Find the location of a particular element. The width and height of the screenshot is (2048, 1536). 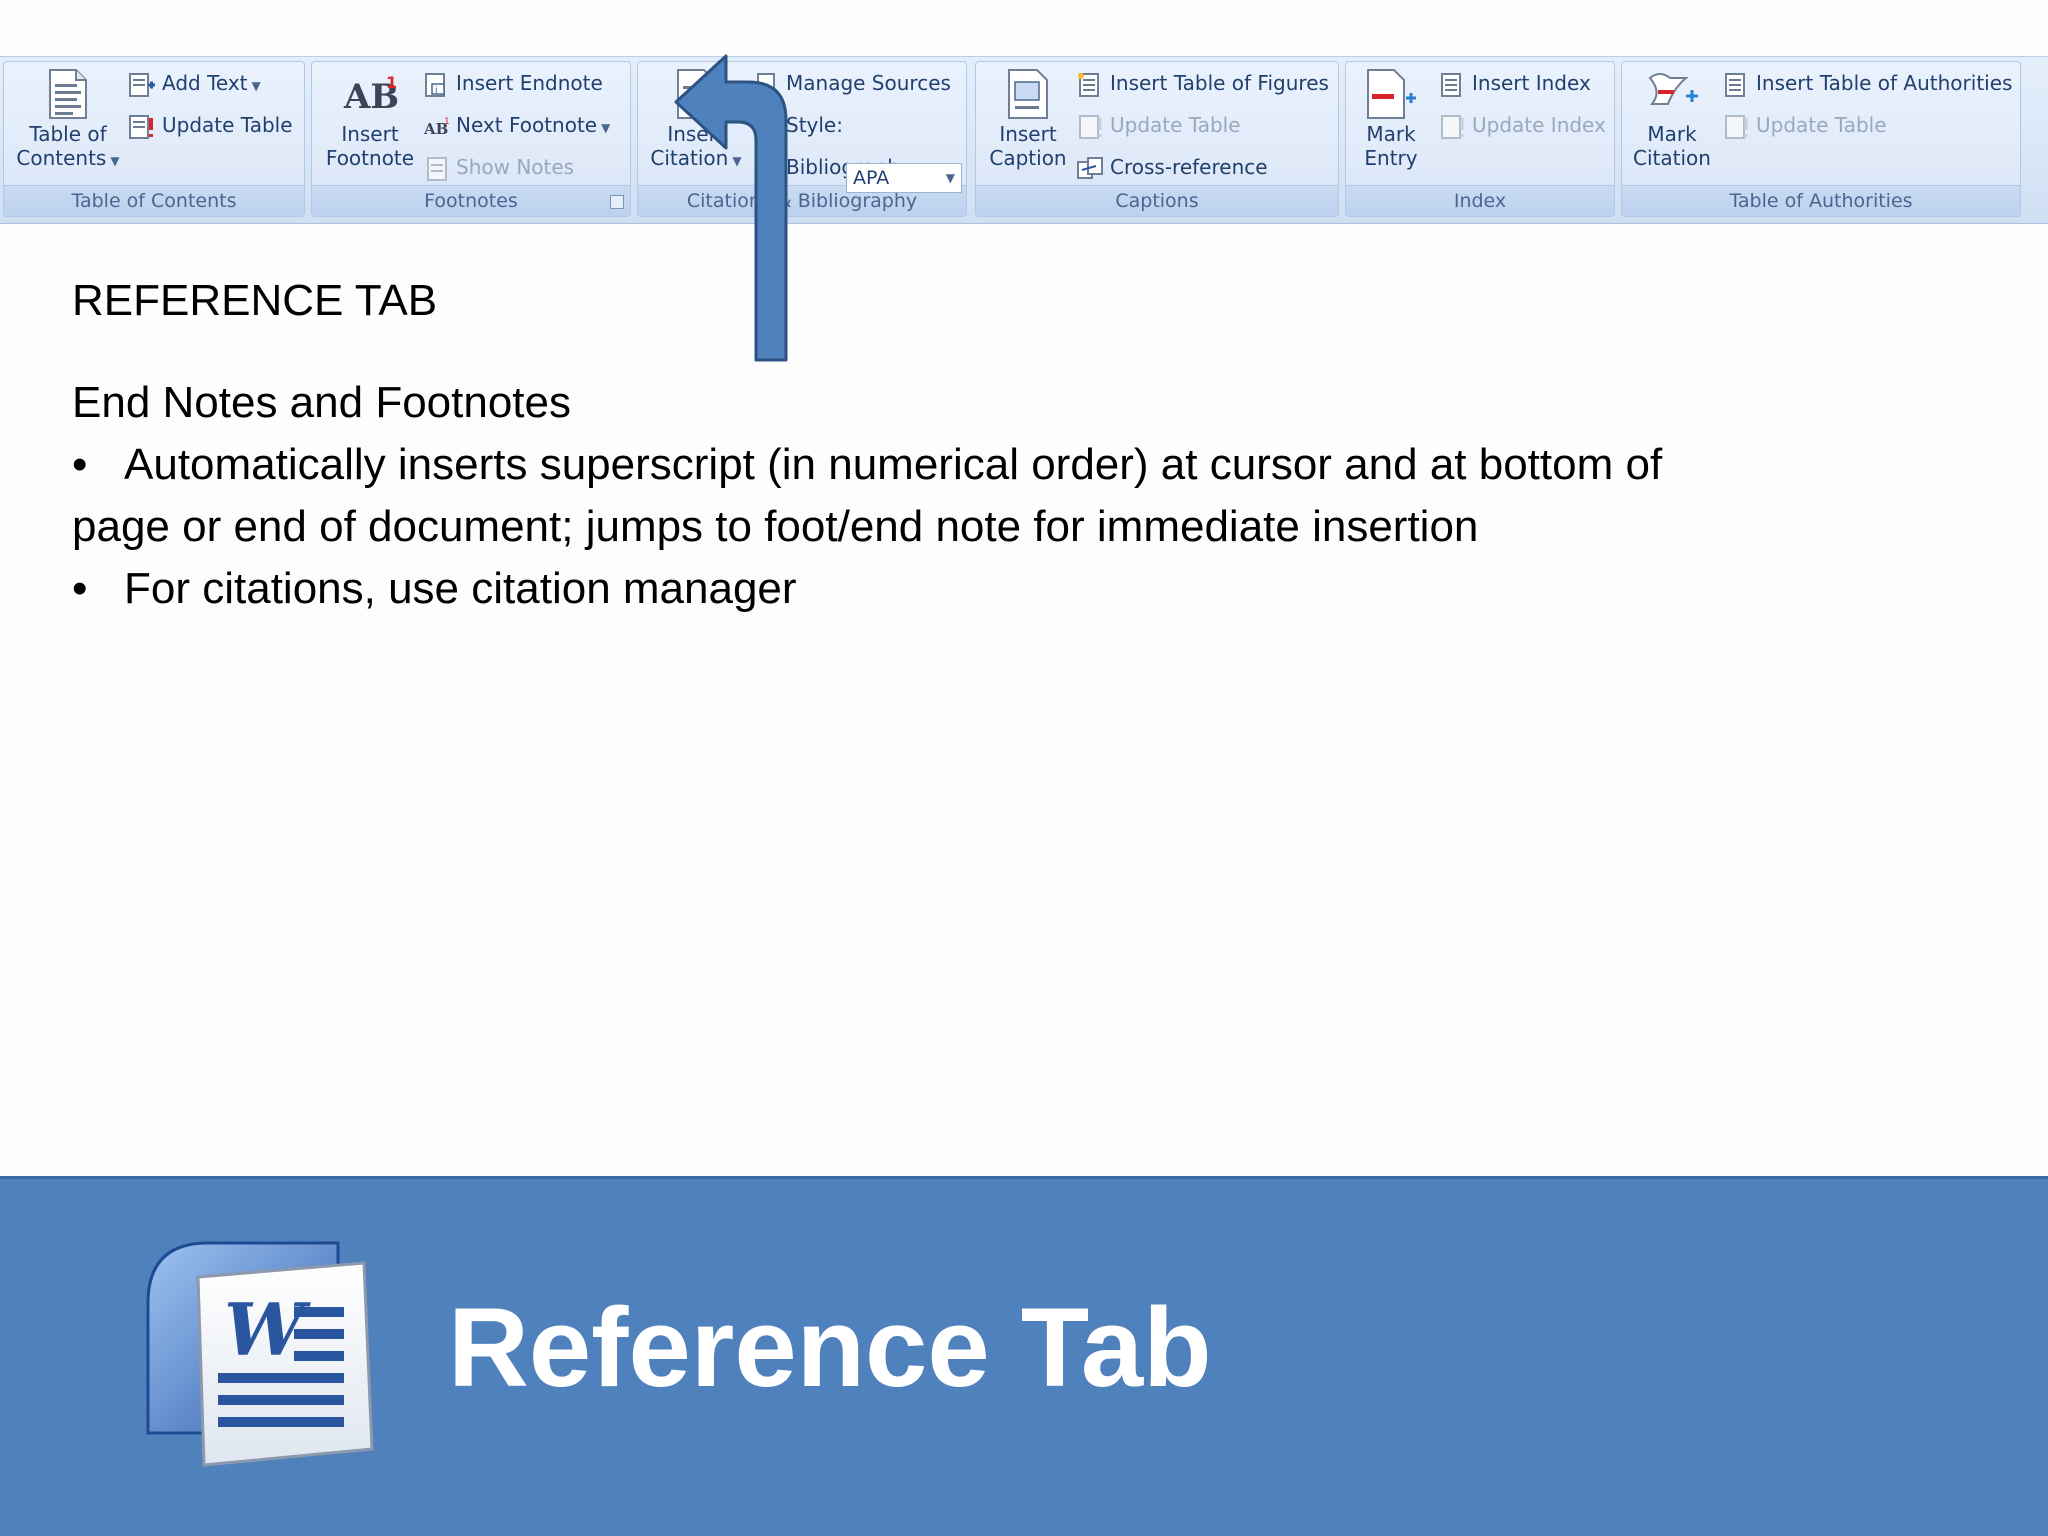

insert-caption-button: Insert Caption is located at coordinates (1028, 119).